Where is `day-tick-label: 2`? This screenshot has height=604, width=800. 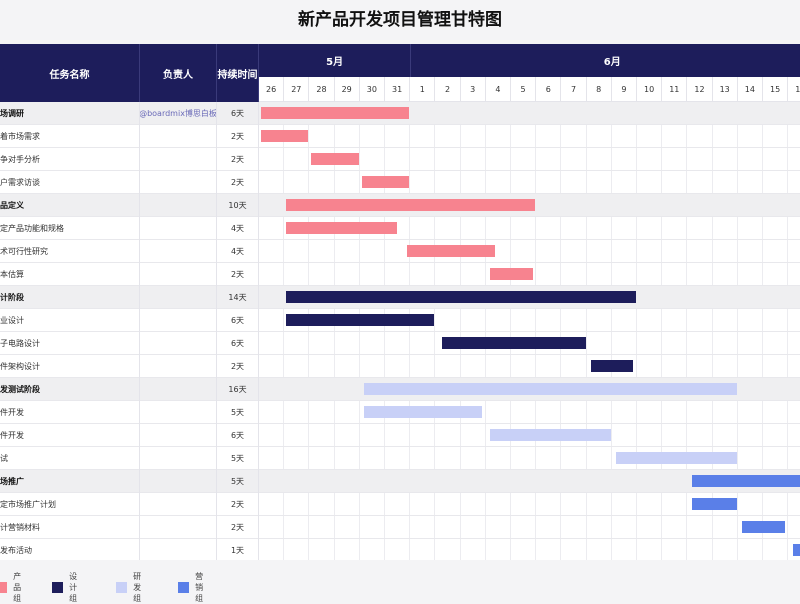
day-tick-label: 2 is located at coordinates (448, 89).